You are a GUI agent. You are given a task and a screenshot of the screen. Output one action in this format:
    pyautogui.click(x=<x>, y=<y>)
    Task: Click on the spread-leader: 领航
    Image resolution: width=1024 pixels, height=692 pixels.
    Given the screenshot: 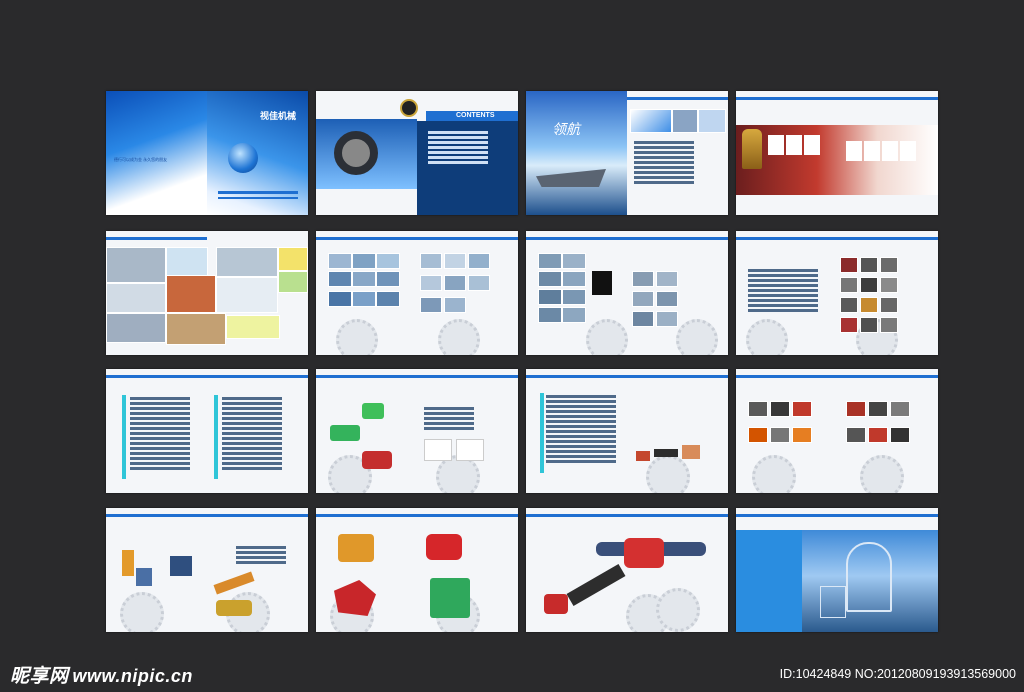 What is the action you would take?
    pyautogui.click(x=627, y=153)
    